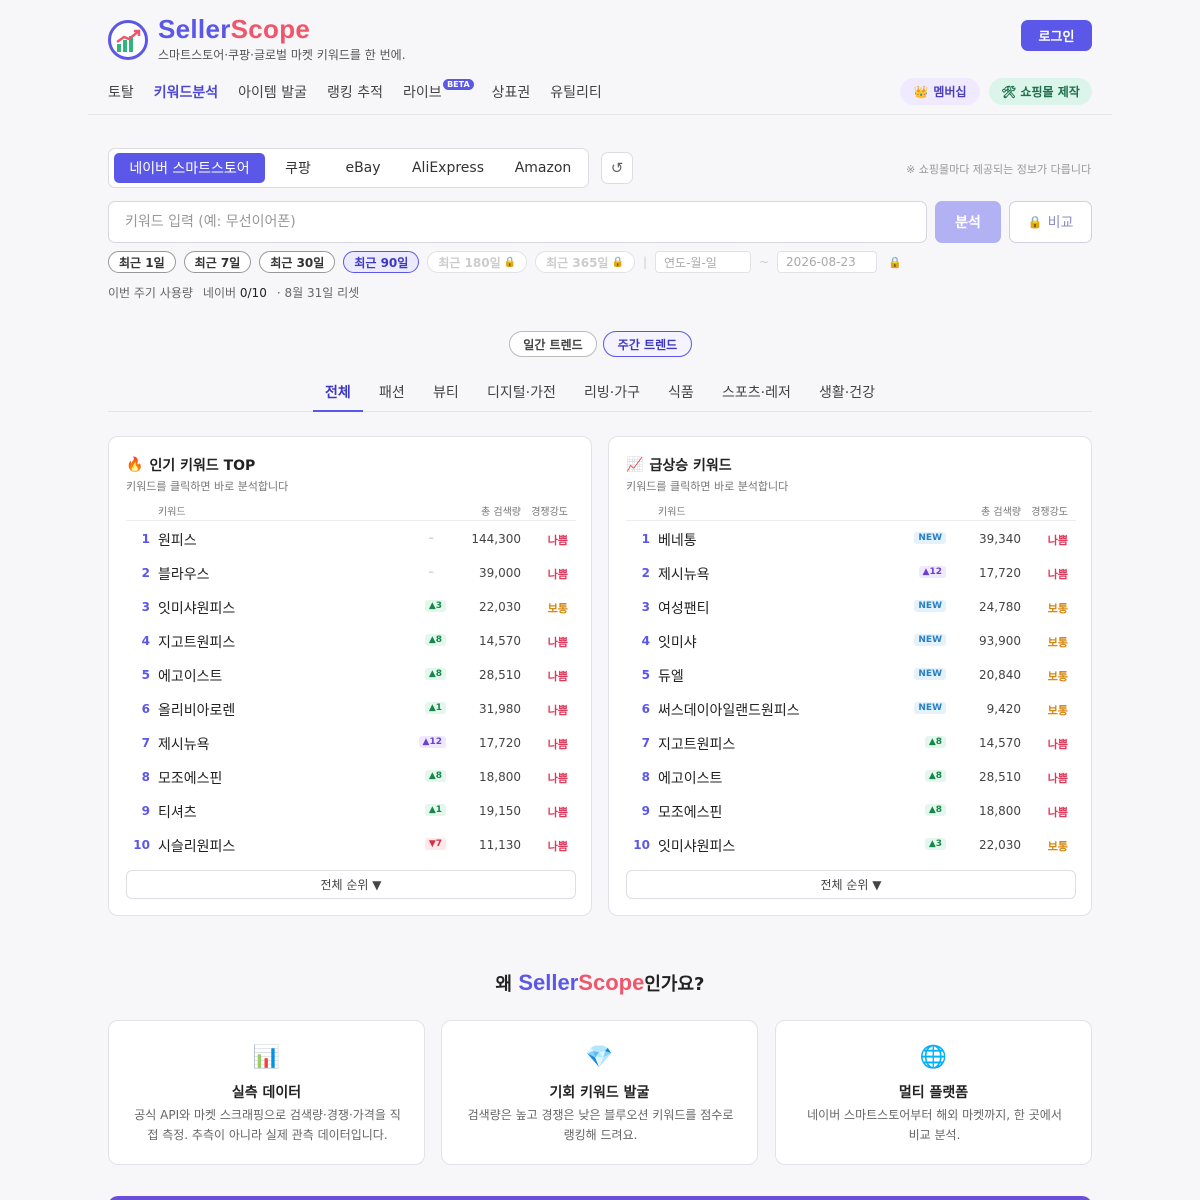 This screenshot has width=1200, height=1200. Describe the element at coordinates (521, 396) in the screenshot. I see `category-digital: 디지털·가전` at that location.